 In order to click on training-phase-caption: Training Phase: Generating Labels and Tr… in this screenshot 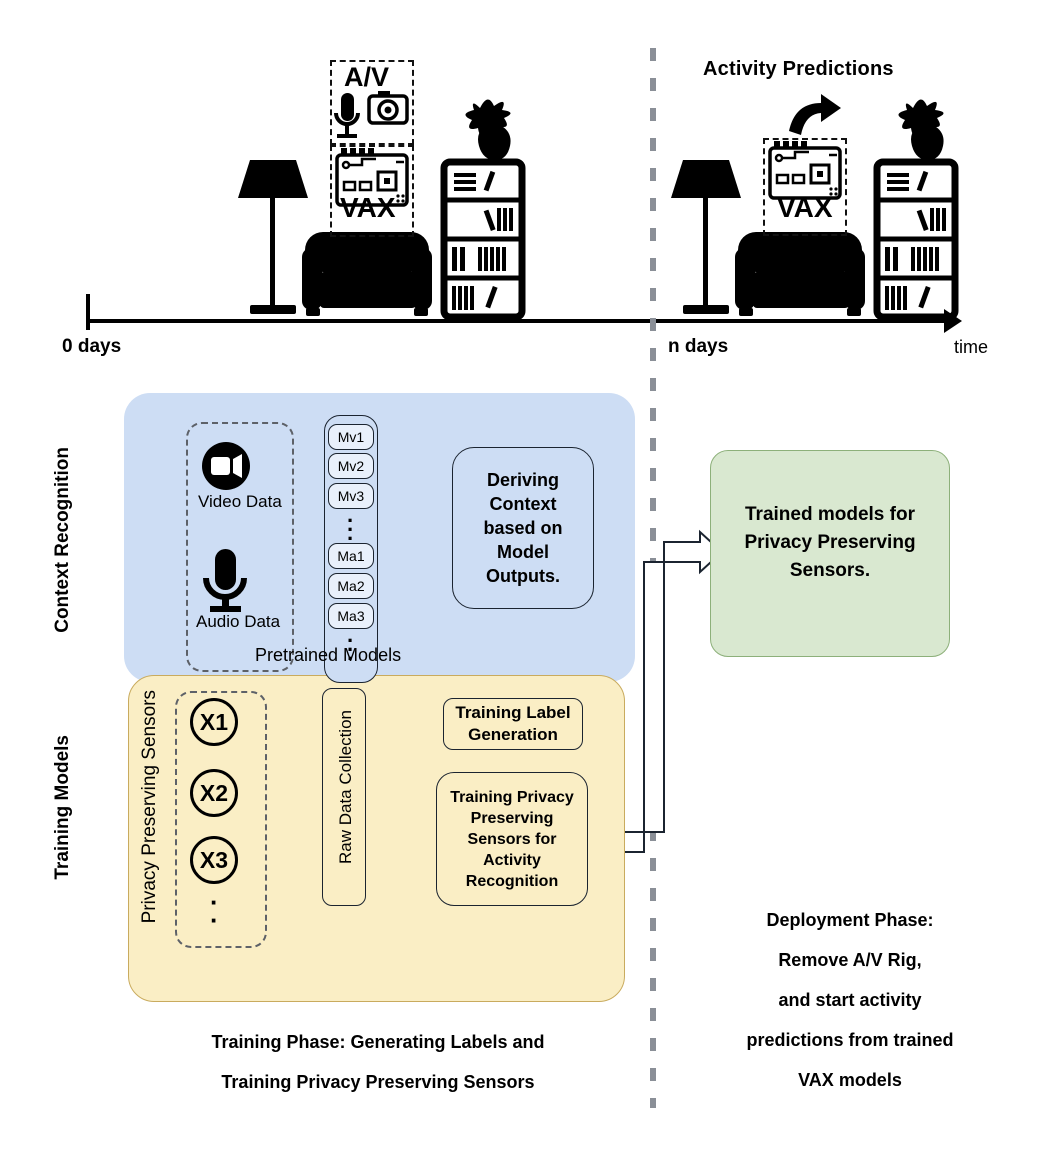, I will do `click(378, 1062)`.